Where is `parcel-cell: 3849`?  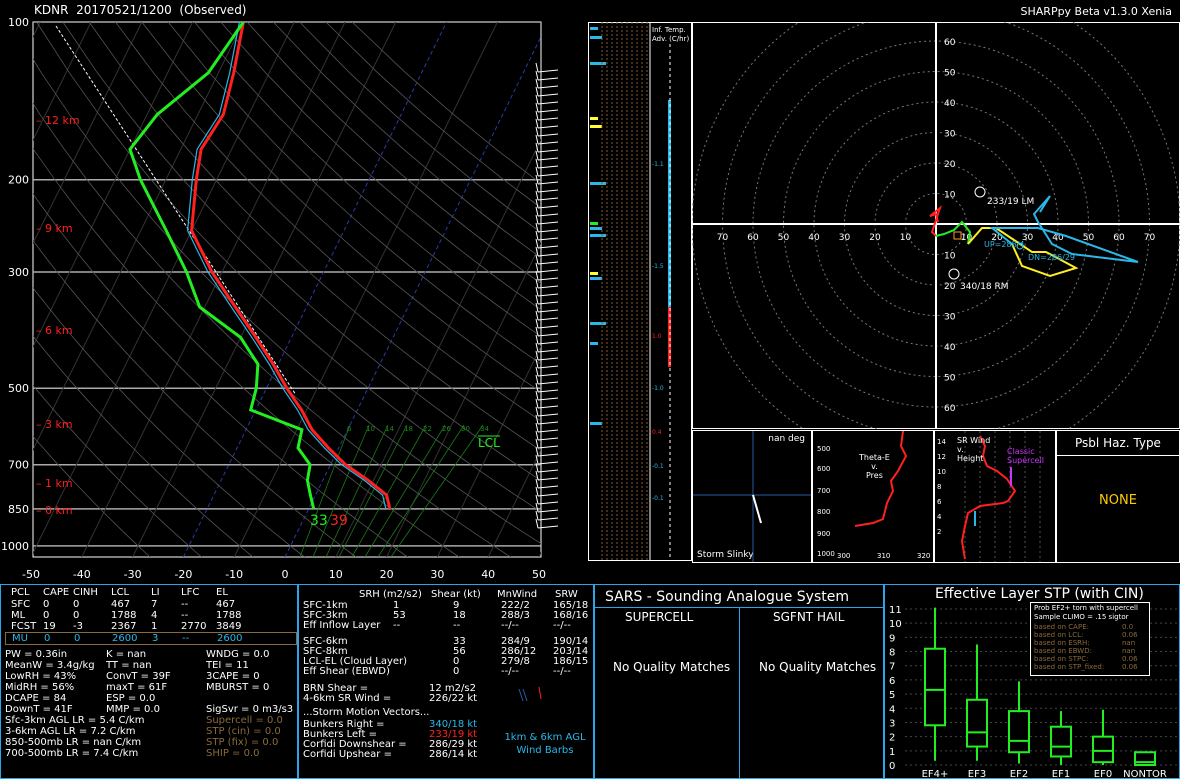
parcel-cell: 3849 is located at coordinates (229, 626).